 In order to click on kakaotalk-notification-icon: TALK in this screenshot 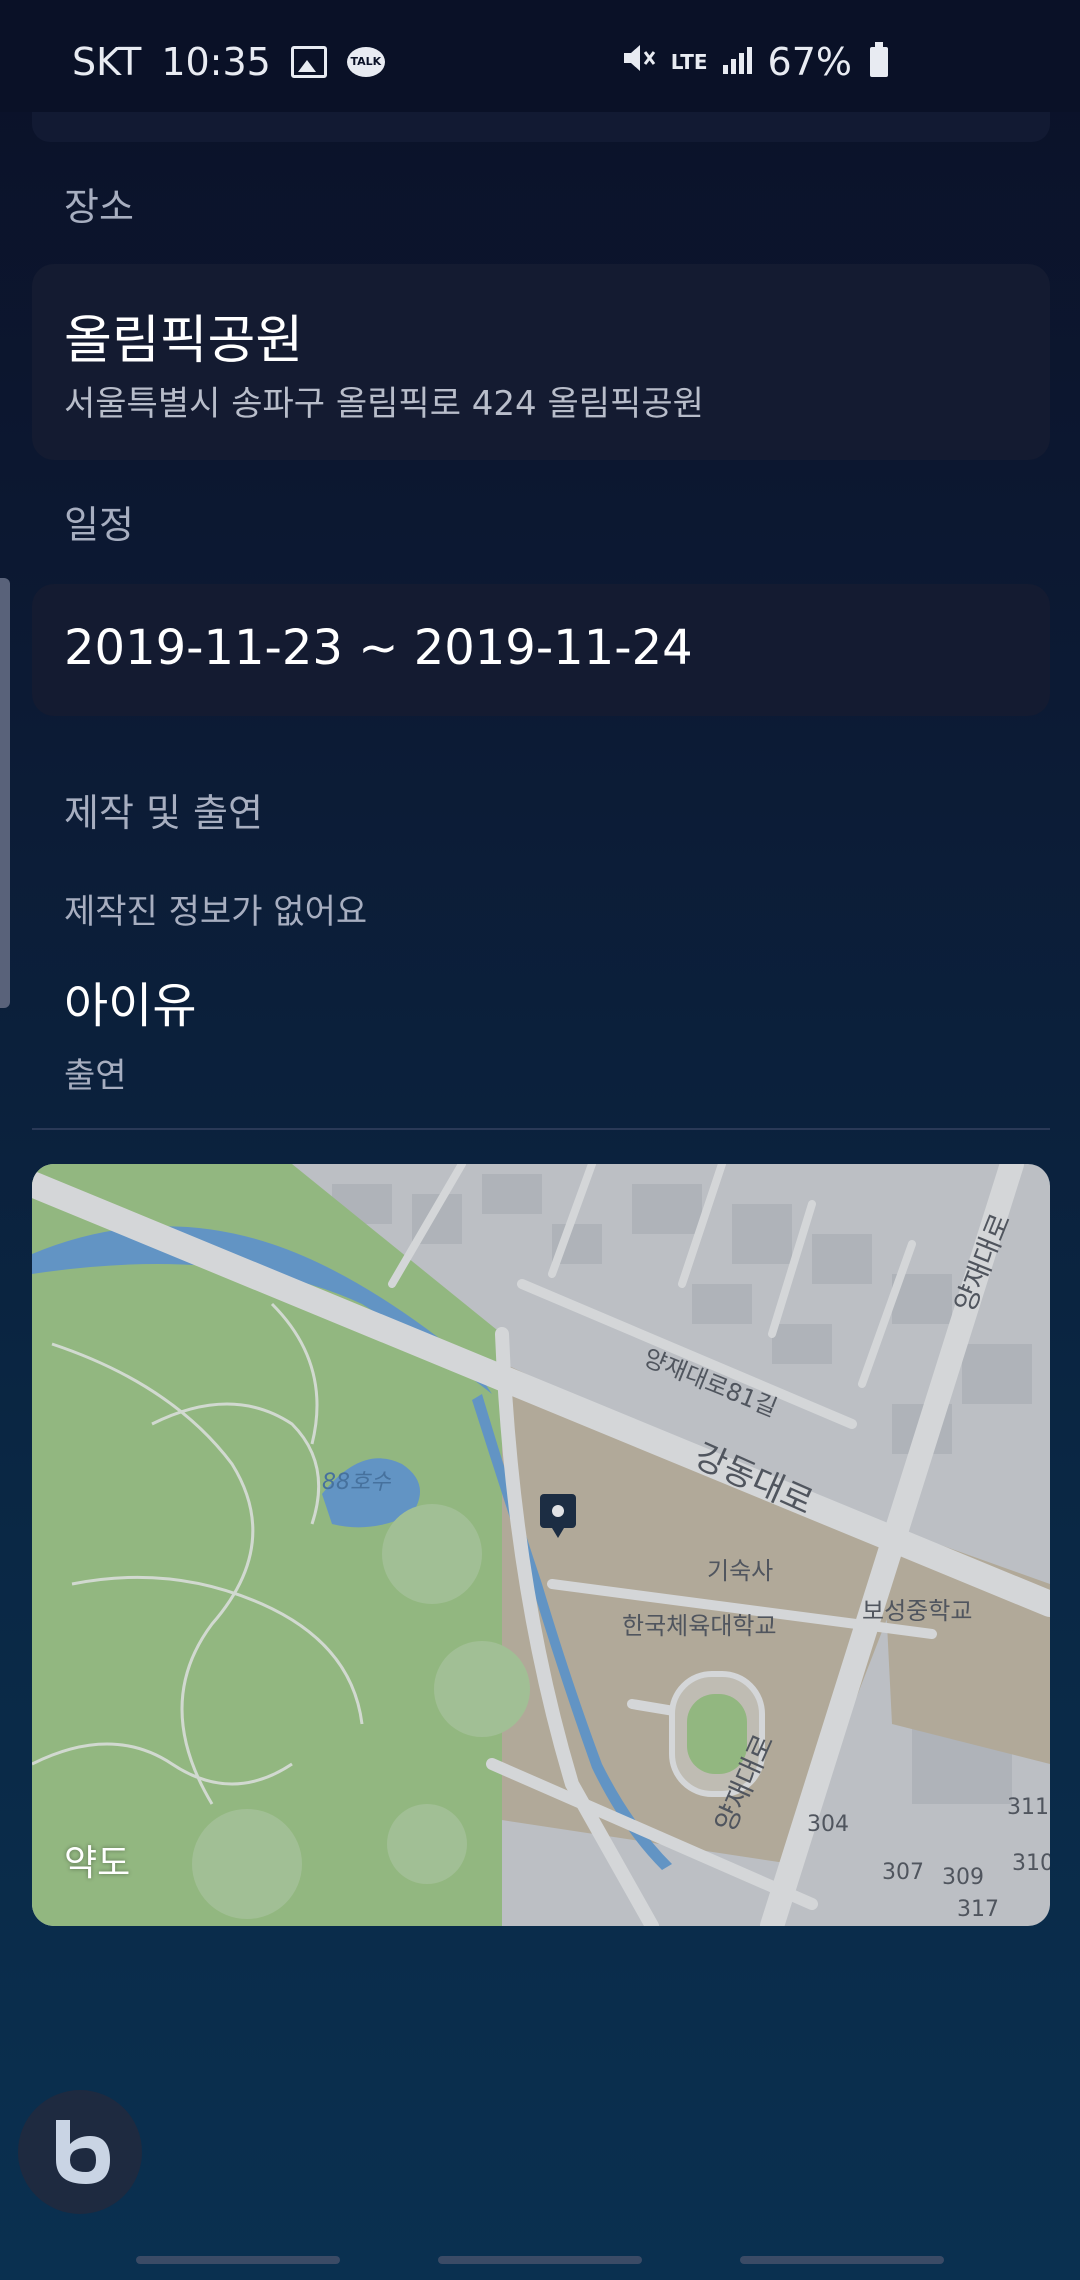, I will do `click(365, 62)`.